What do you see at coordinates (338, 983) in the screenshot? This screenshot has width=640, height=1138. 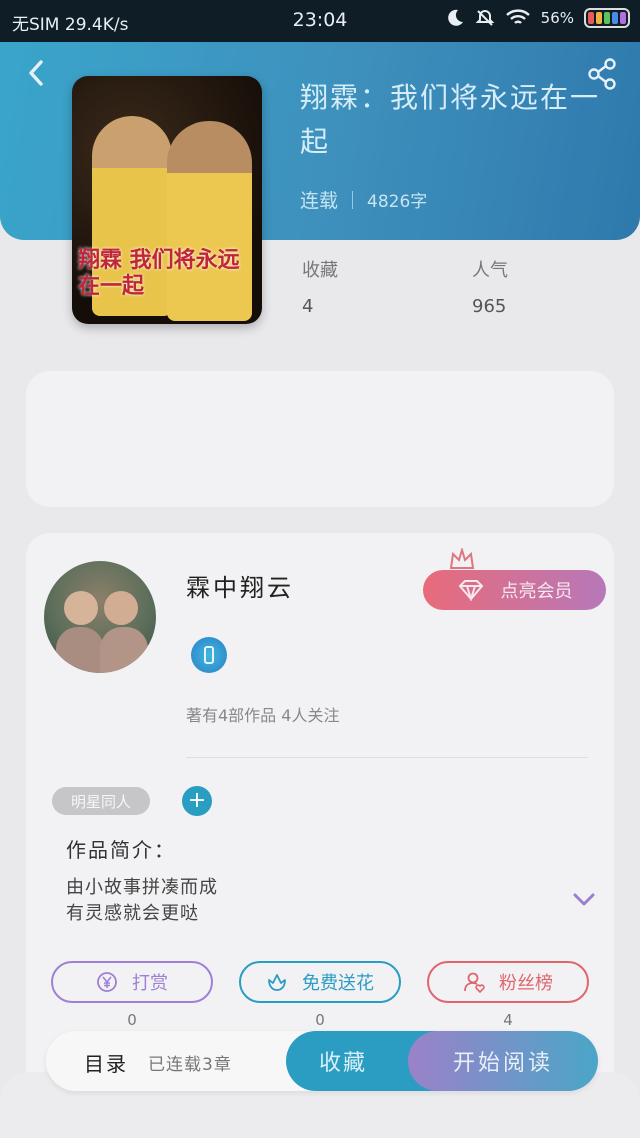 I see `send-flower-label: 免费送花` at bounding box center [338, 983].